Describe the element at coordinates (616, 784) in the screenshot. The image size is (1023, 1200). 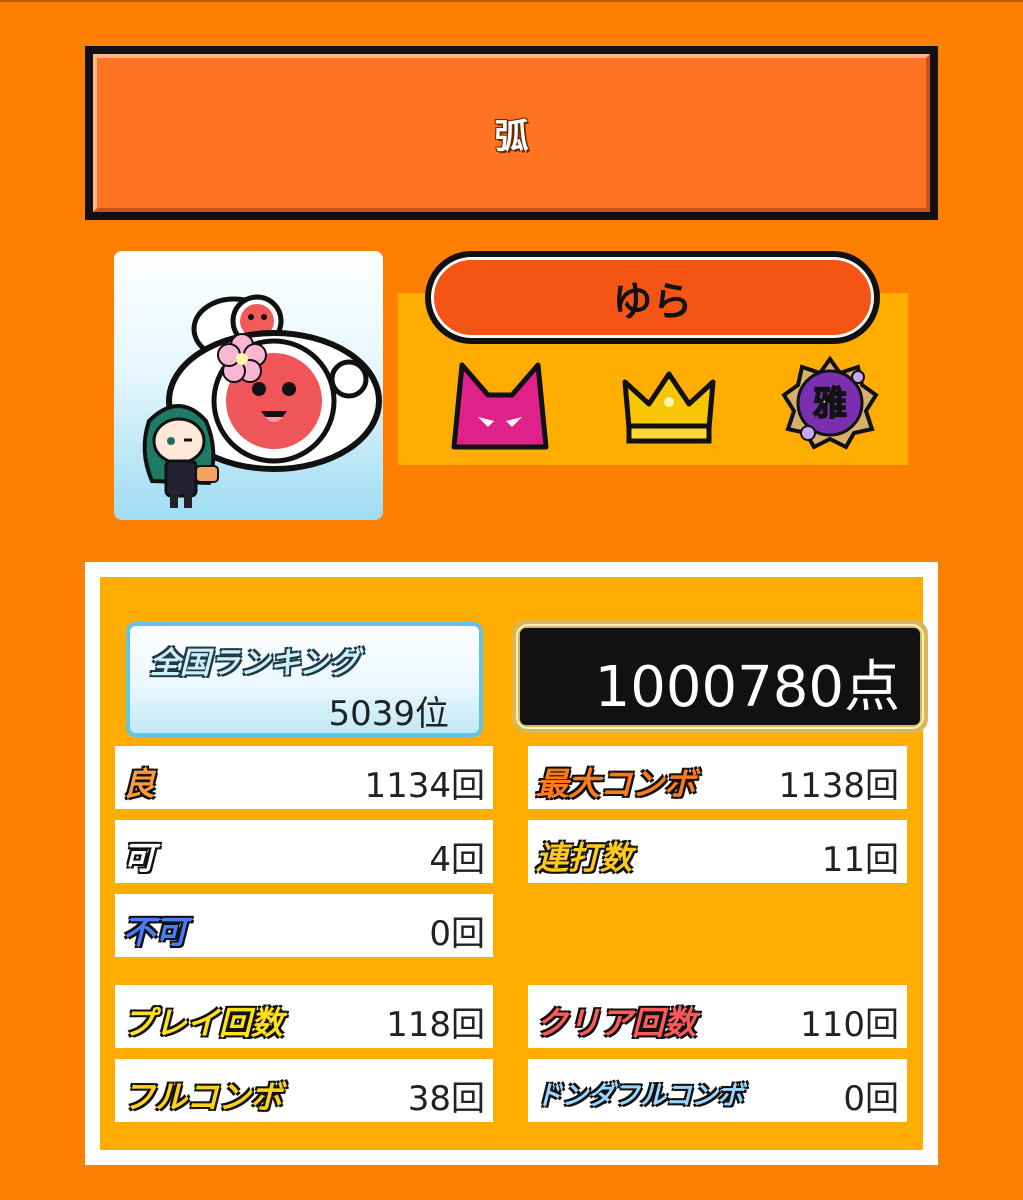
I see `stat-label-max-combo: 最大コンボ` at that location.